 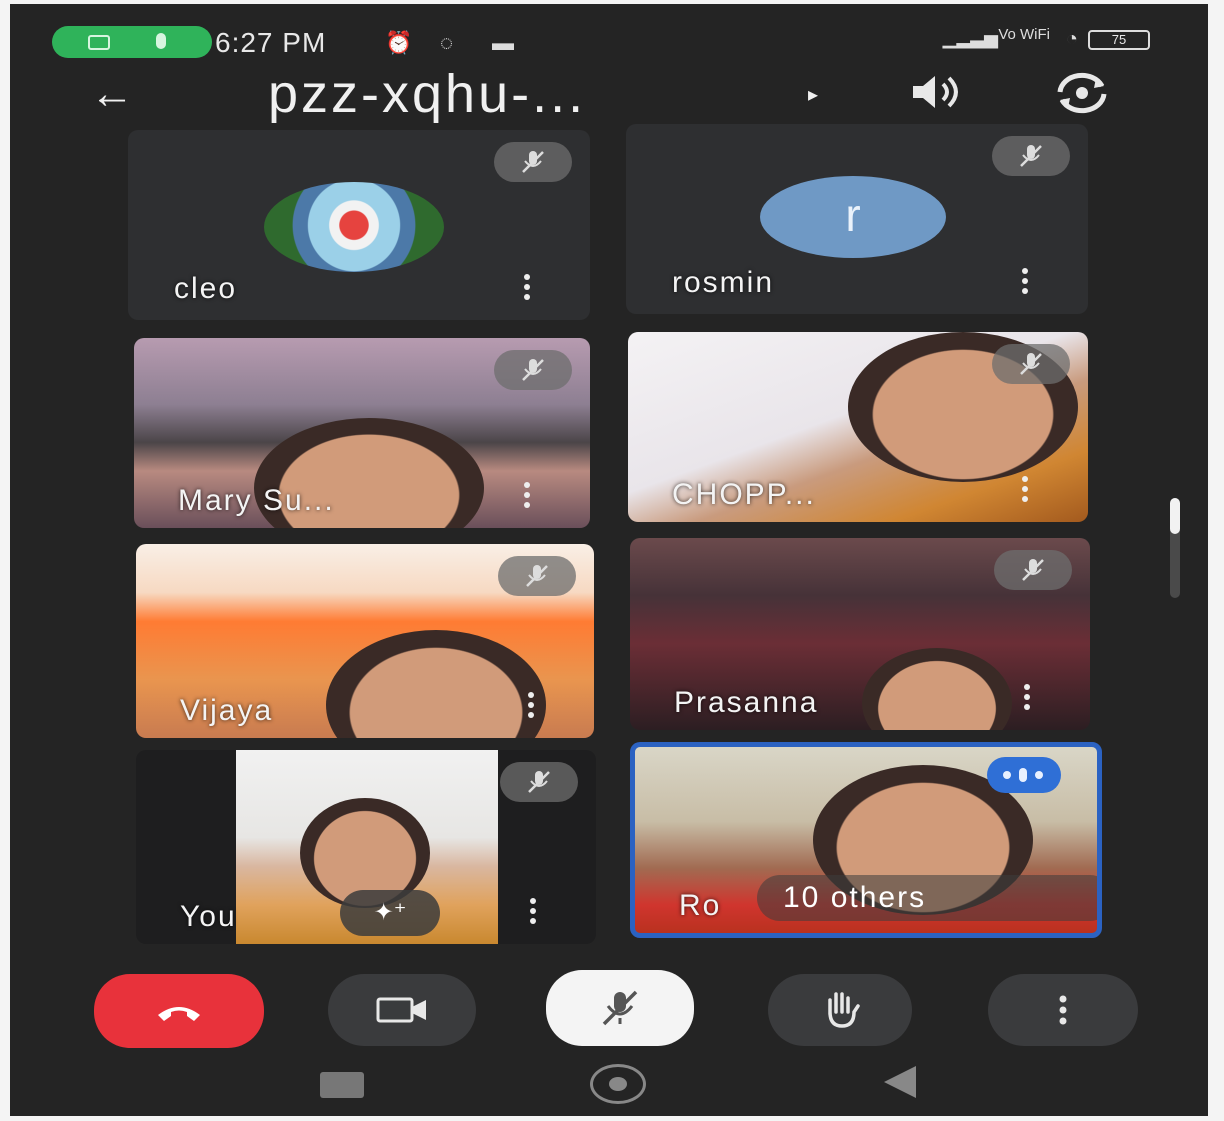 What do you see at coordinates (970, 38) in the screenshot?
I see `signal-icon: ▁▂▃▅` at bounding box center [970, 38].